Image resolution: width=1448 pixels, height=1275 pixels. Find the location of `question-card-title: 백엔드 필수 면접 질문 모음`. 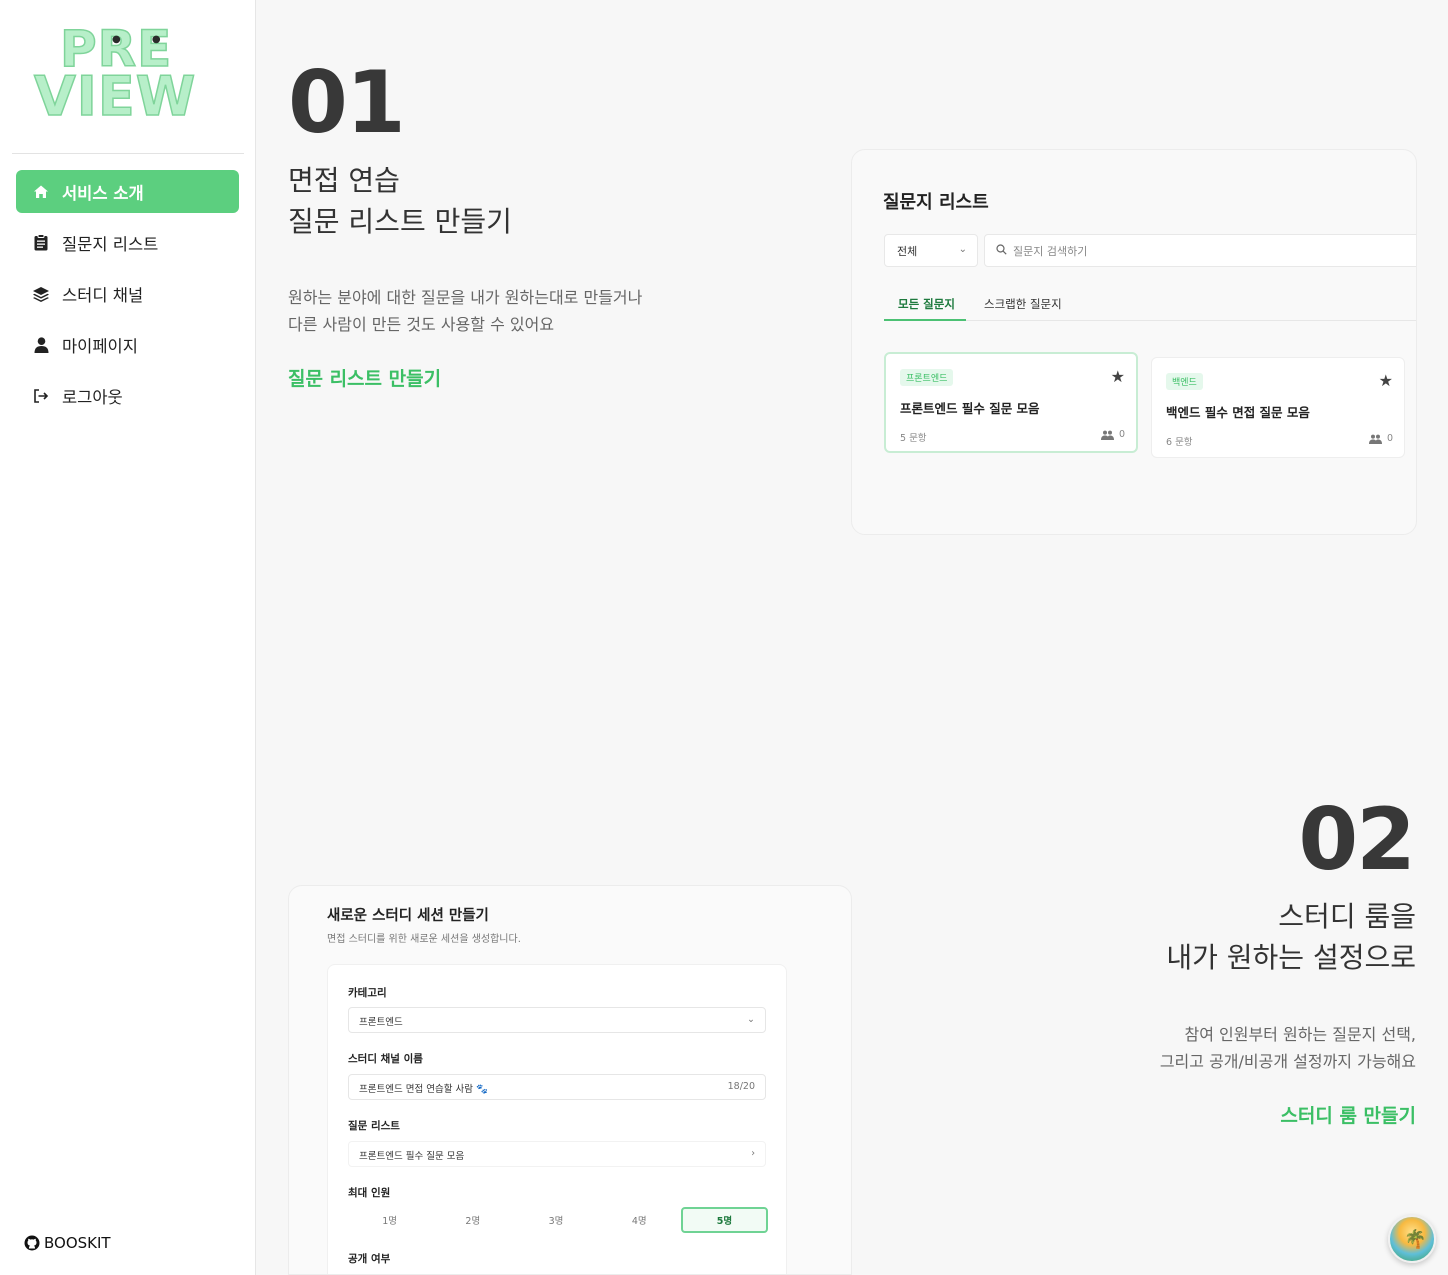

question-card-title: 백엔드 필수 면접 질문 모음 is located at coordinates (1238, 412).